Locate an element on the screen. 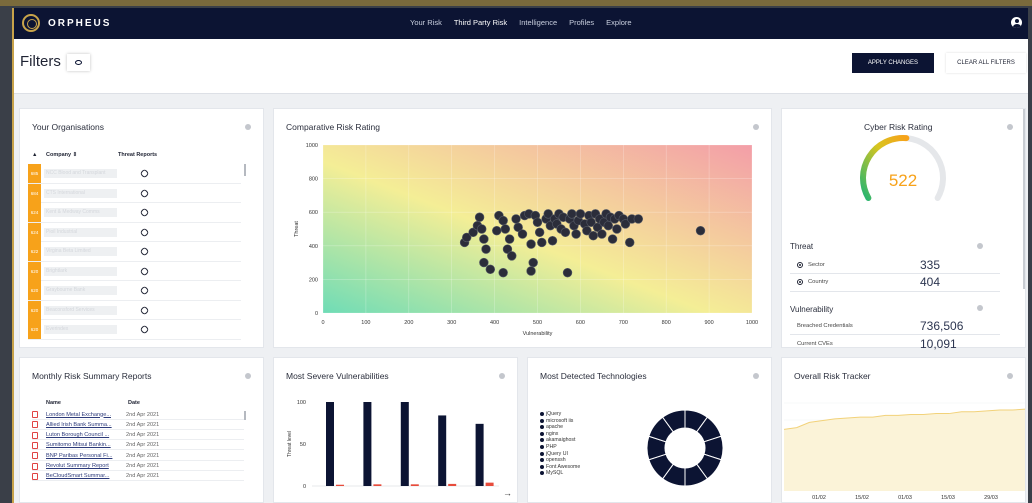 This screenshot has height=503, width=1032. organisation-name: CTS International is located at coordinates (80, 193).